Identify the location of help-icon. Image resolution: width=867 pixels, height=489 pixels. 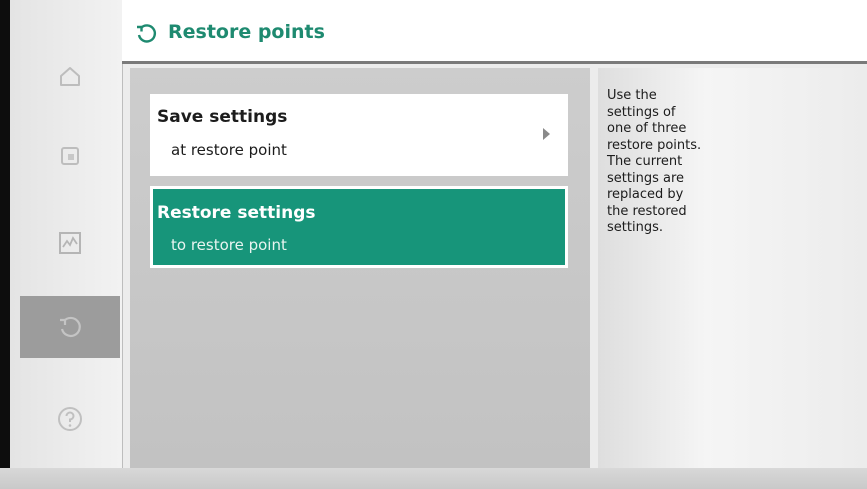
(70, 419).